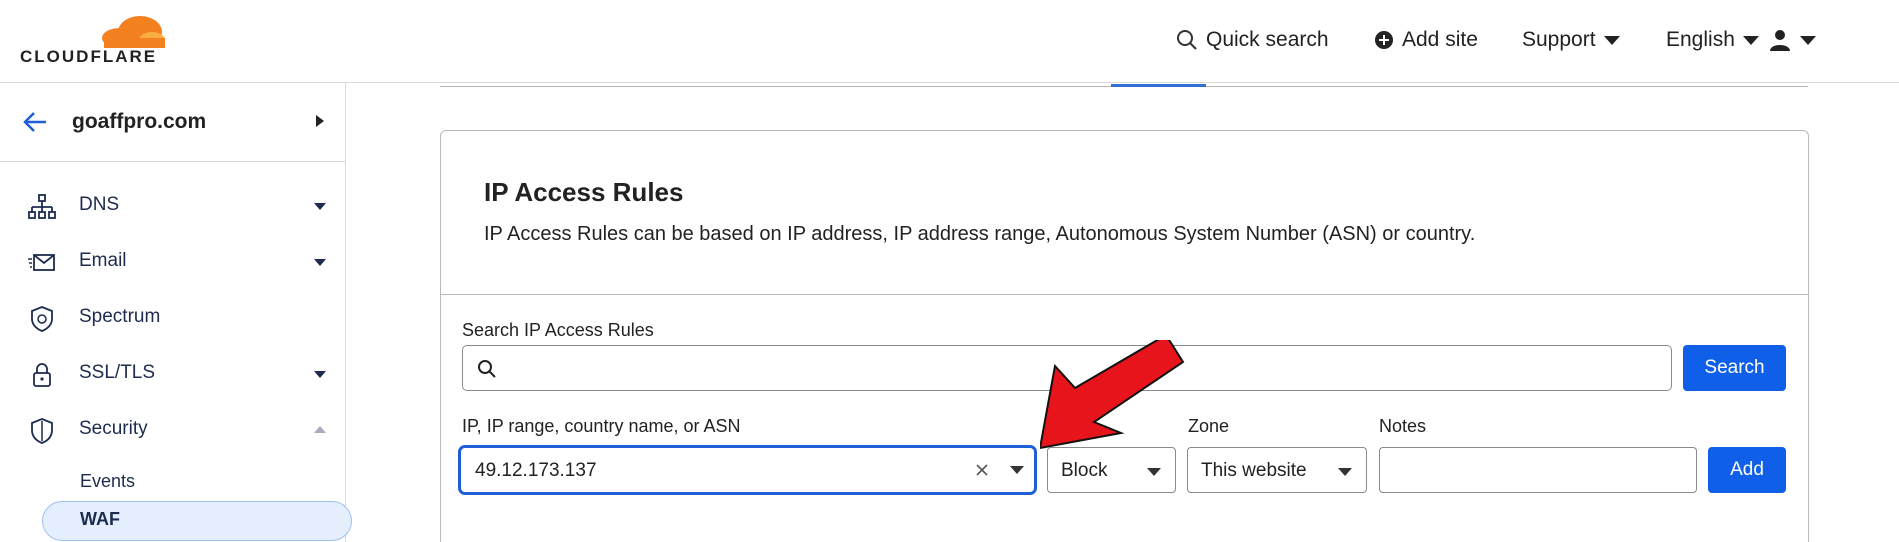  Describe the element at coordinates (1111, 470) in the screenshot. I see `action-select: Block` at that location.